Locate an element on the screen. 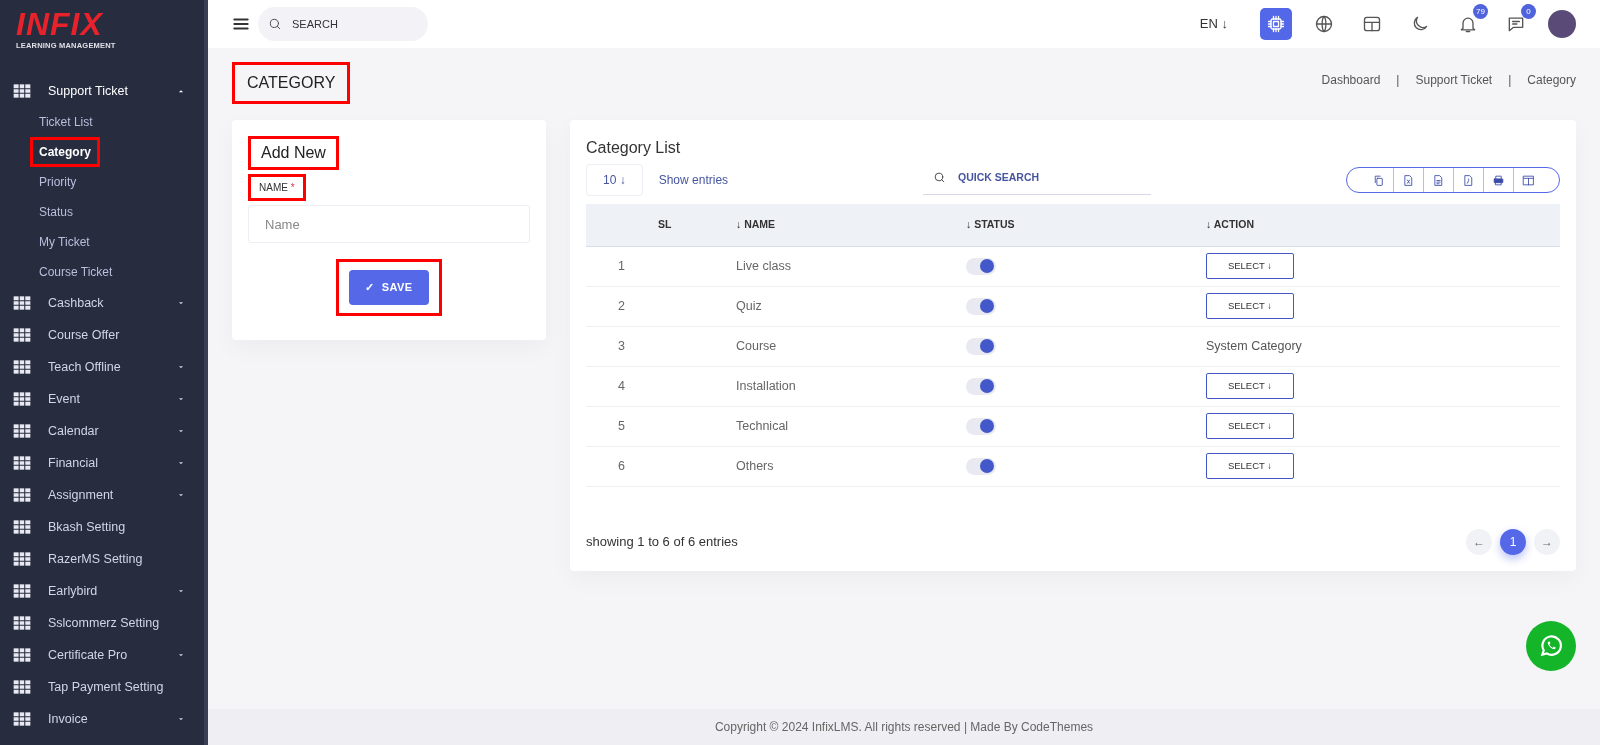 This screenshot has height=745, width=1600. chat-float-button is located at coordinates (1551, 646).